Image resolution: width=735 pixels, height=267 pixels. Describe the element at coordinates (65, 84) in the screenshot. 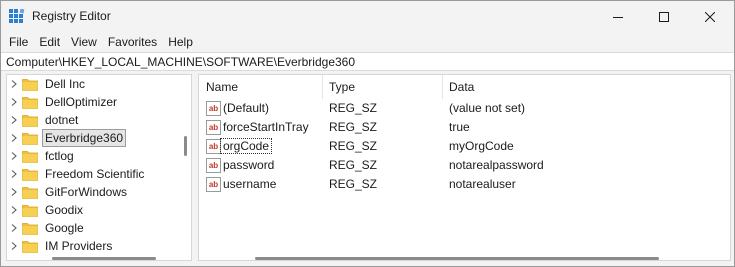

I see `tree-item-label: Dell Inc` at that location.